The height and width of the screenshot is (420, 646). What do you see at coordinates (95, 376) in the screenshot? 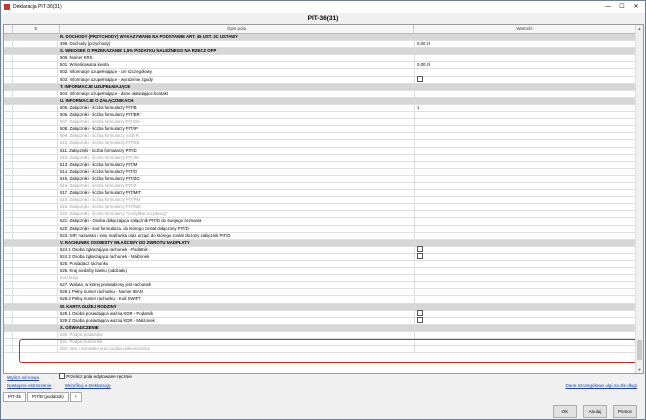
I see `recalc-edited-checkbox: Przelicz pola edytowane ręcznie` at bounding box center [95, 376].